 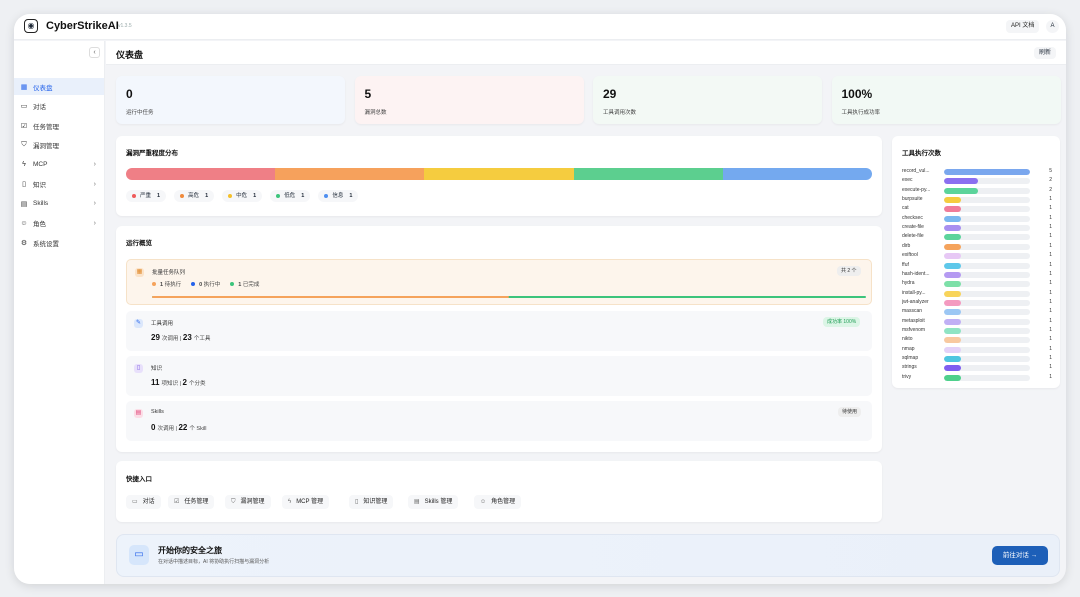 I want to click on knowledge-section: ▯ 知识 11 项知识 | 2 个分类, so click(x=499, y=376).